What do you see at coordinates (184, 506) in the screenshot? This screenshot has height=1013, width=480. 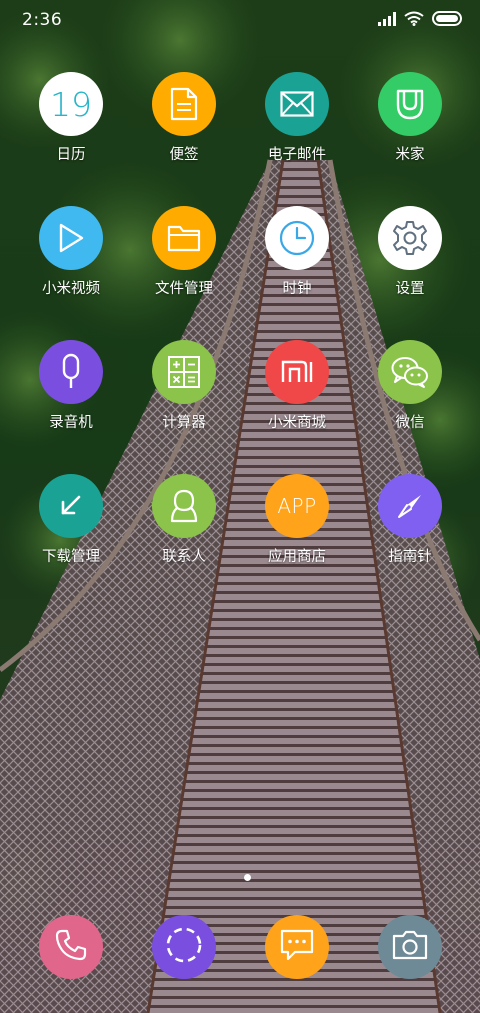 I see `contact-icon` at bounding box center [184, 506].